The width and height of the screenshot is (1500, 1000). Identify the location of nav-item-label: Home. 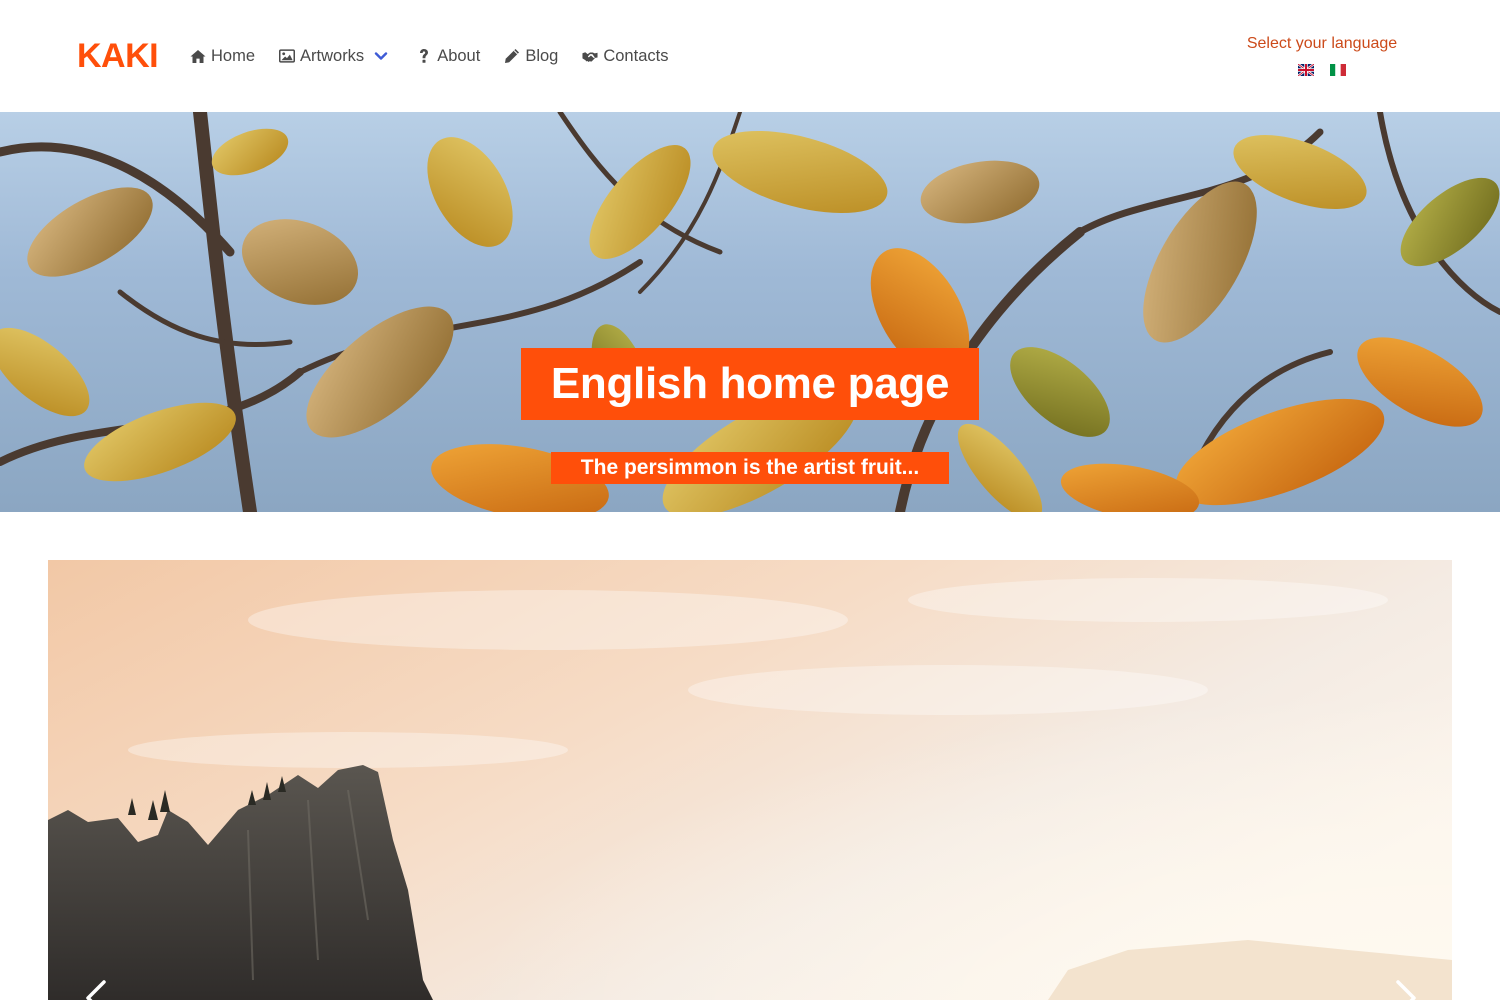
(233, 55).